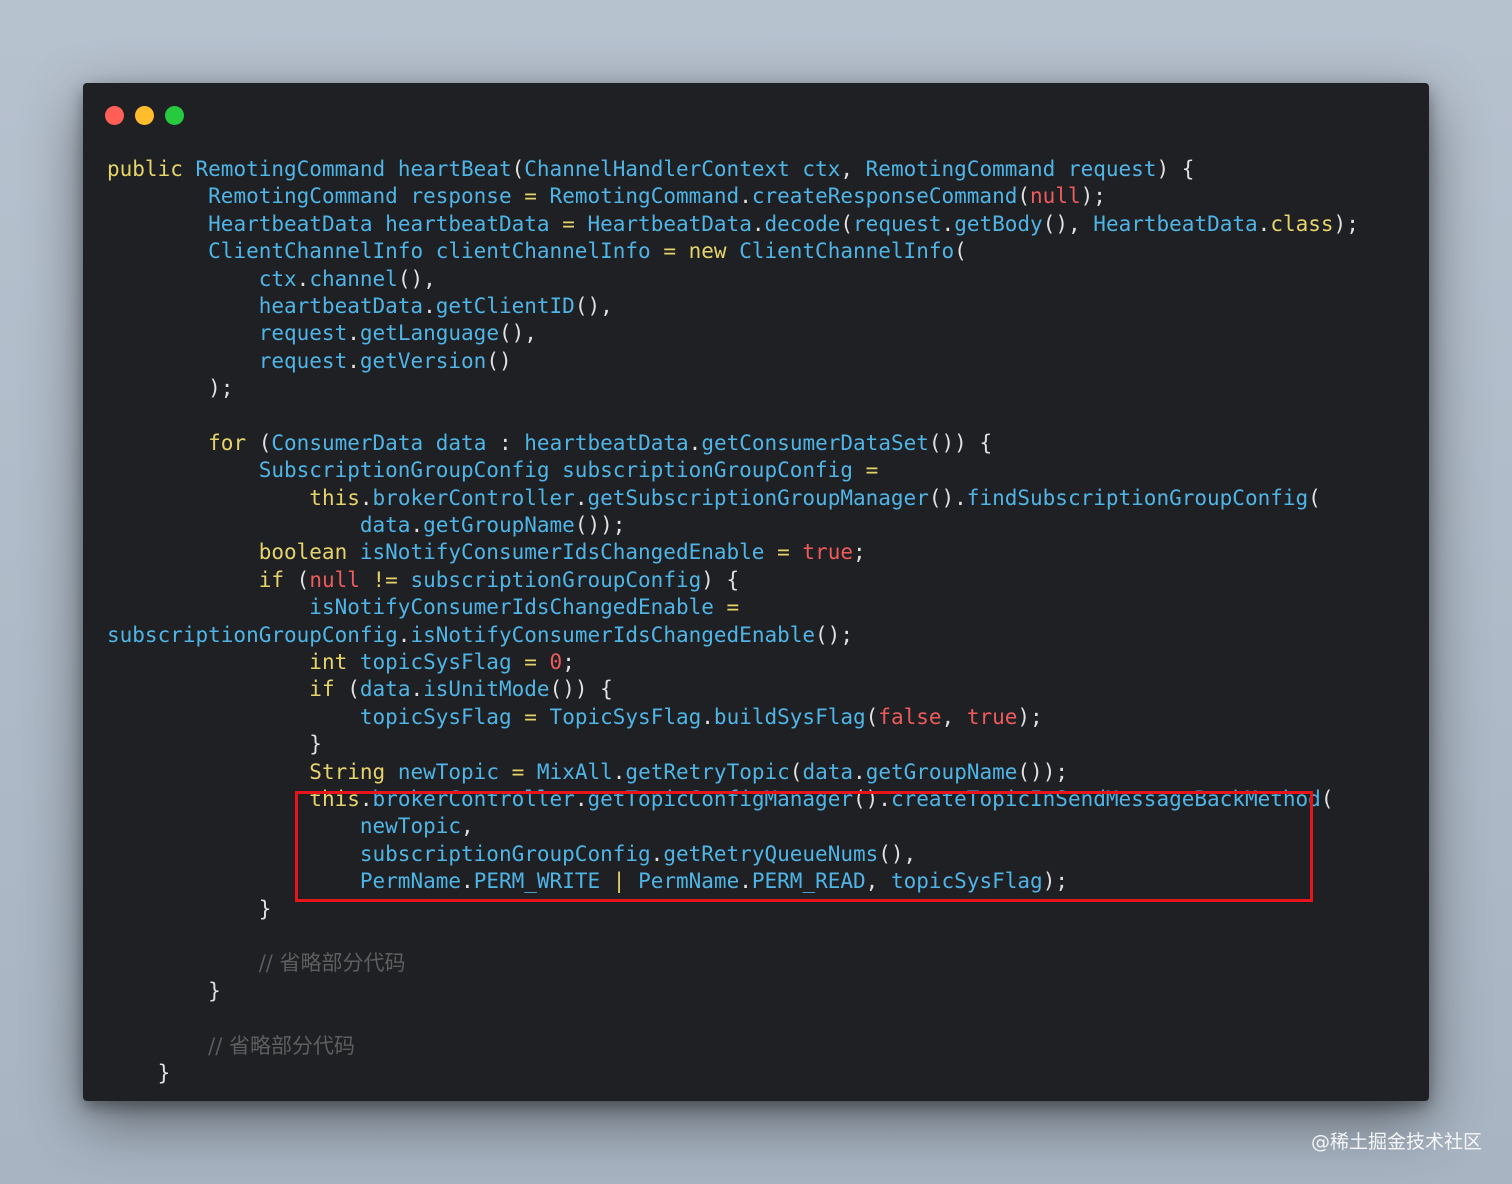 This screenshot has width=1512, height=1184. Describe the element at coordinates (549, 251) in the screenshot. I see `code-token: clientChannelInfo` at that location.